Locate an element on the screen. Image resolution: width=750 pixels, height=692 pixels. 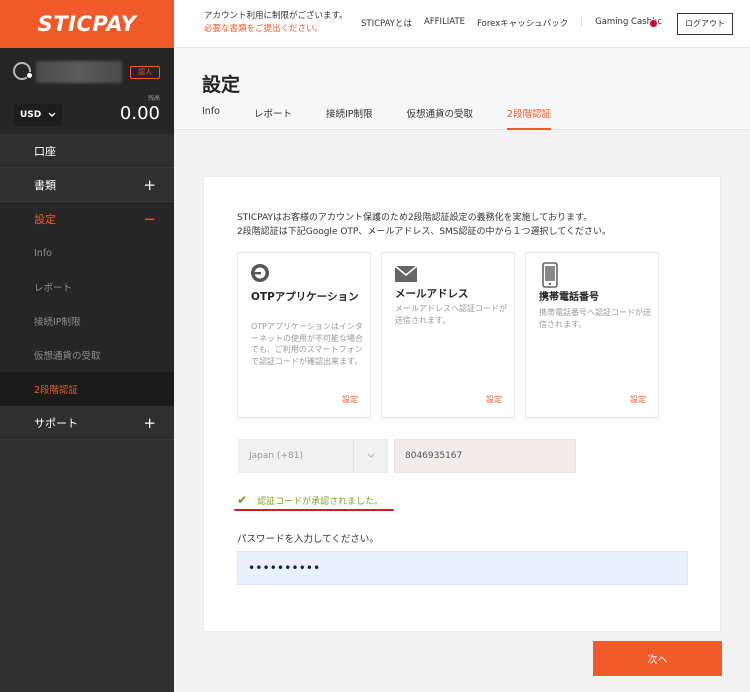
status-dot-icon is located at coordinates (29, 75).